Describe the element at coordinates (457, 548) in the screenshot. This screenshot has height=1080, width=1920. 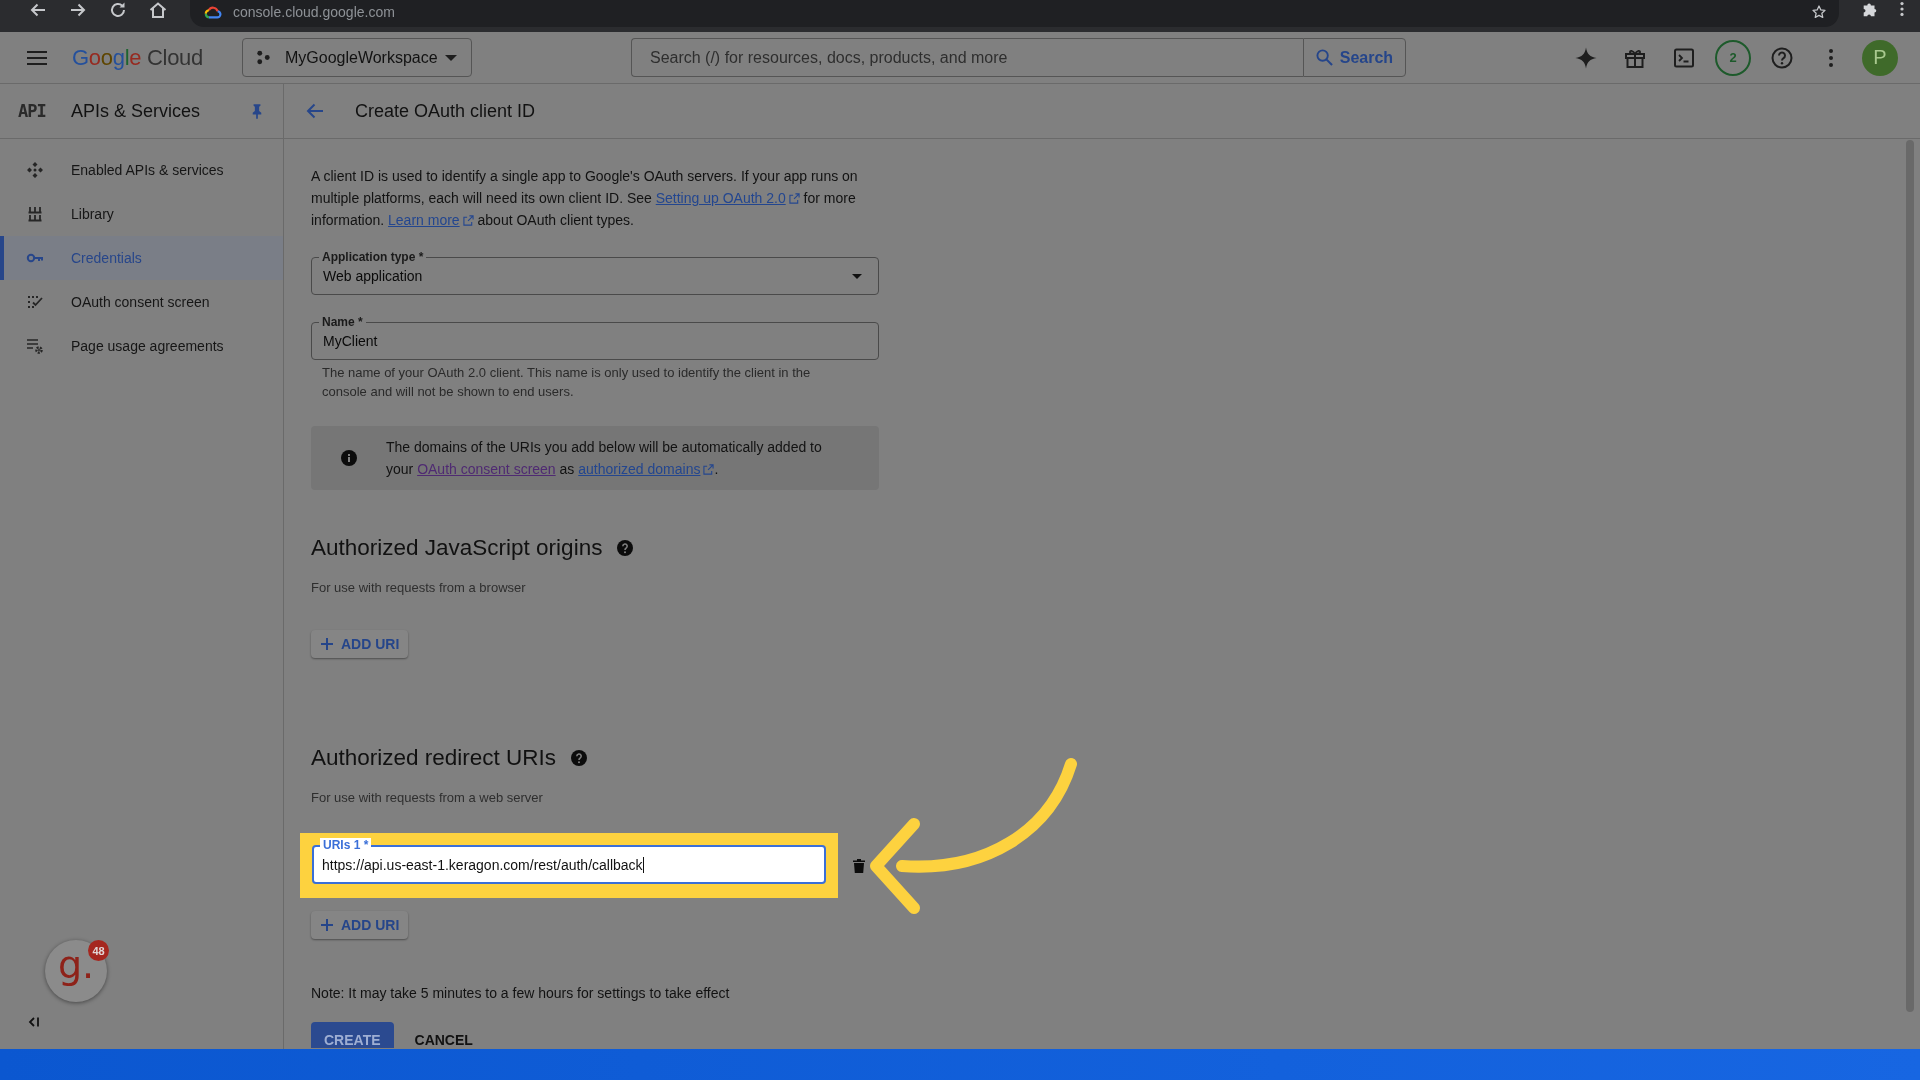
I see `section-heading: Authorized JavaScript origins` at that location.